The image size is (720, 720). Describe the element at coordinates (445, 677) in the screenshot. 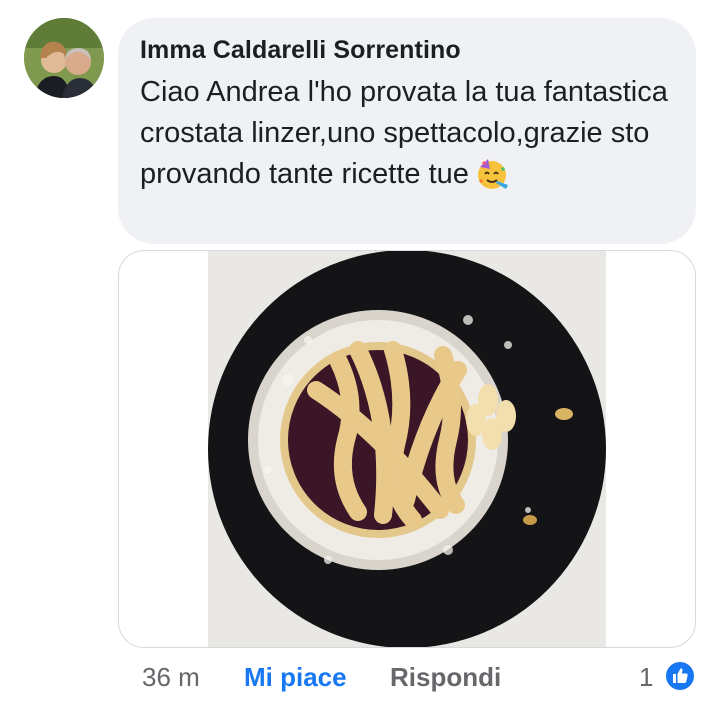

I see `reply-button: Rispondi` at that location.